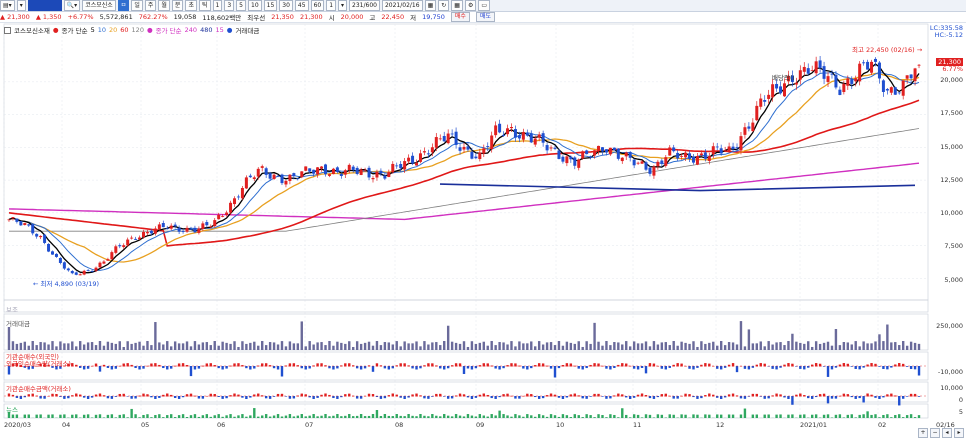 This screenshot has height=440, width=966. Describe the element at coordinates (168, 31) in the screenshot. I see `legend-ma-long-label: 종가 단순` at that location.